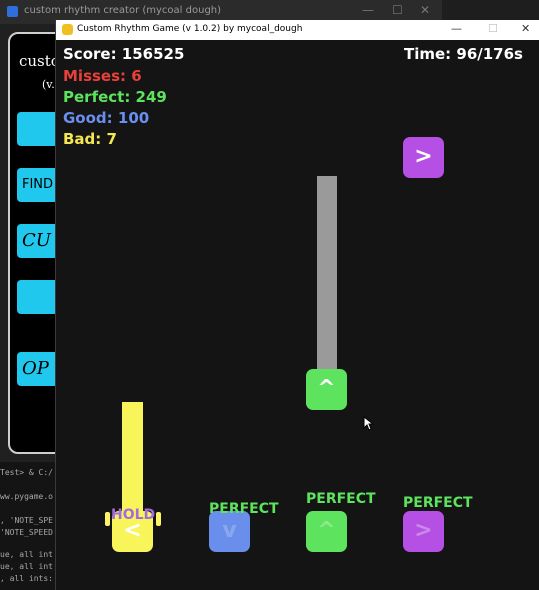 This screenshot has height=590, width=539. What do you see at coordinates (12, 11) in the screenshot?
I see `app-icon` at bounding box center [12, 11].